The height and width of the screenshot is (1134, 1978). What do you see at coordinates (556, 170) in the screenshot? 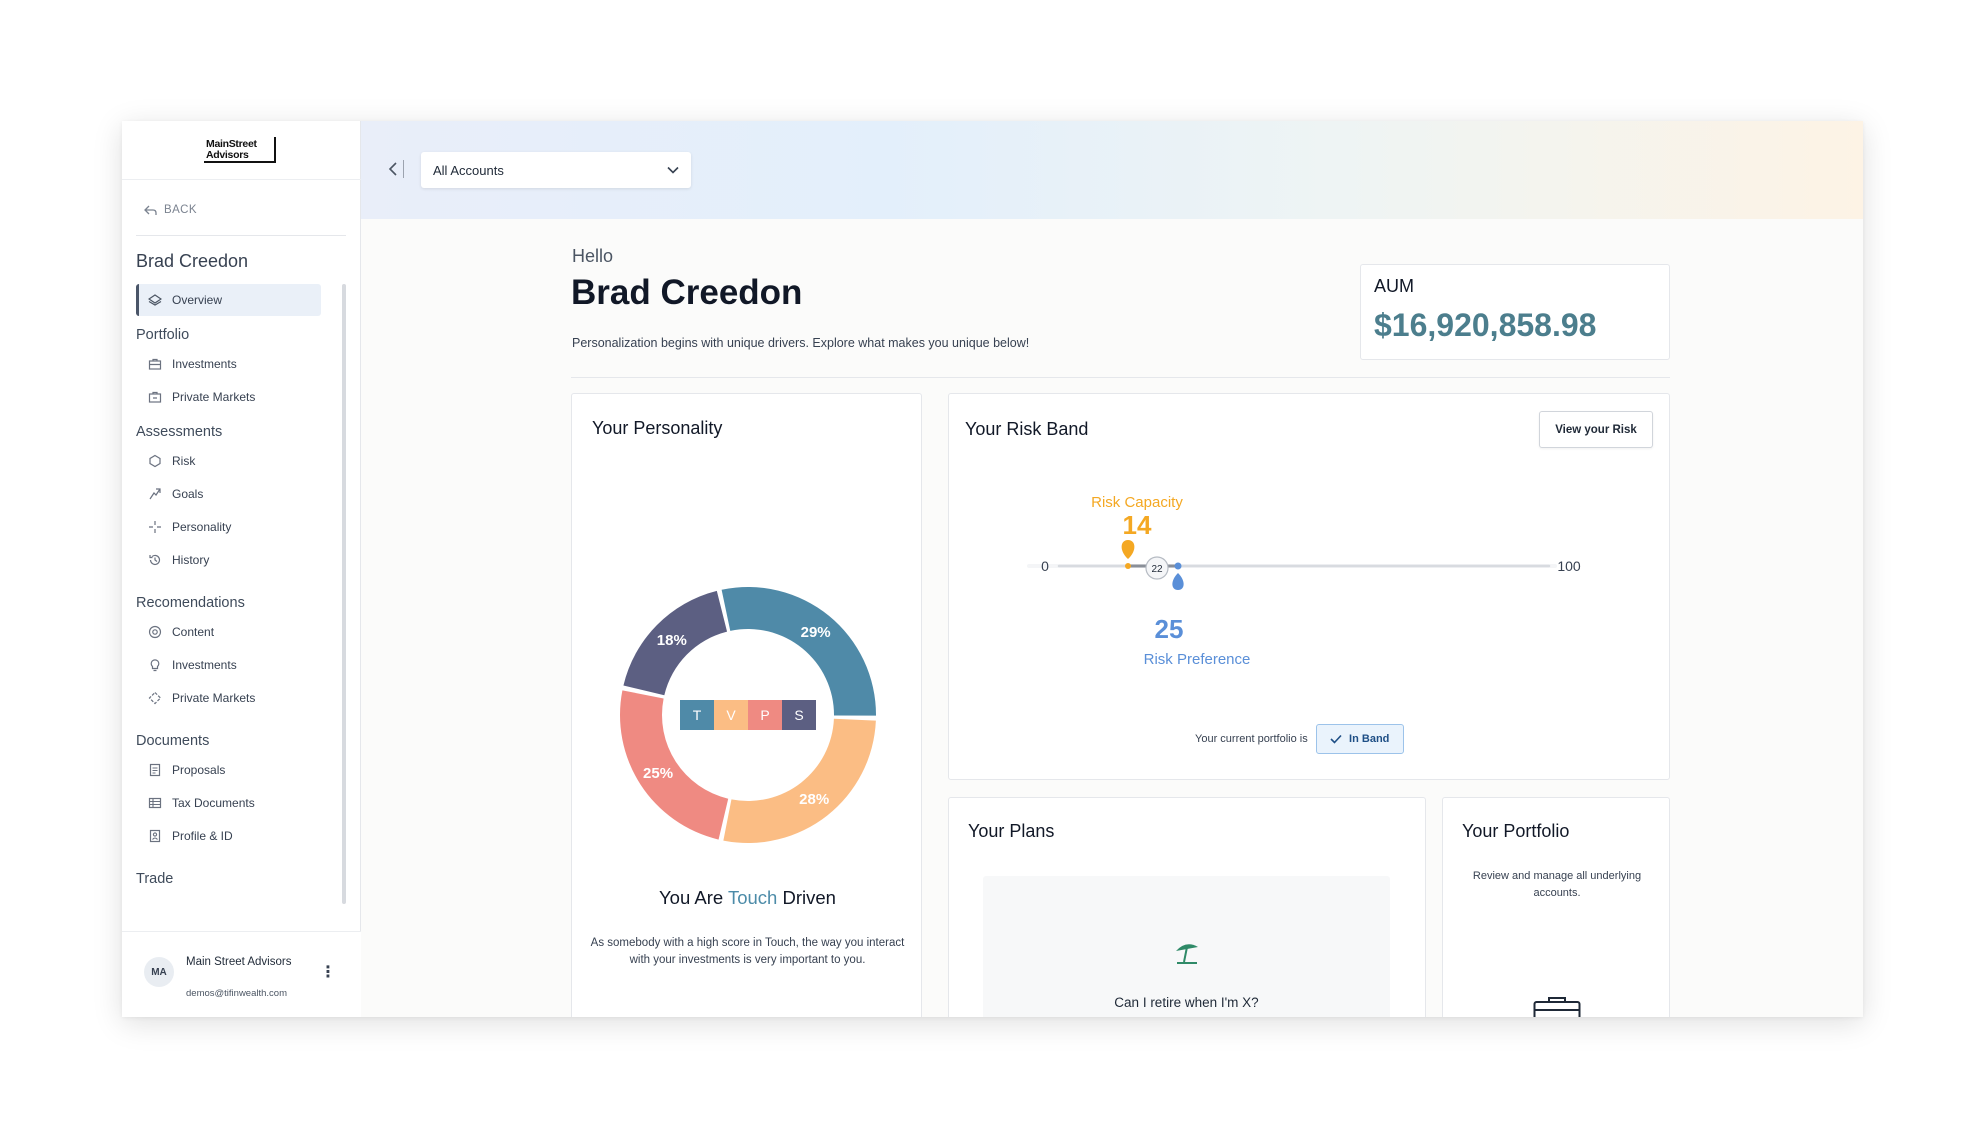
I see `account-select: All Accounts` at bounding box center [556, 170].